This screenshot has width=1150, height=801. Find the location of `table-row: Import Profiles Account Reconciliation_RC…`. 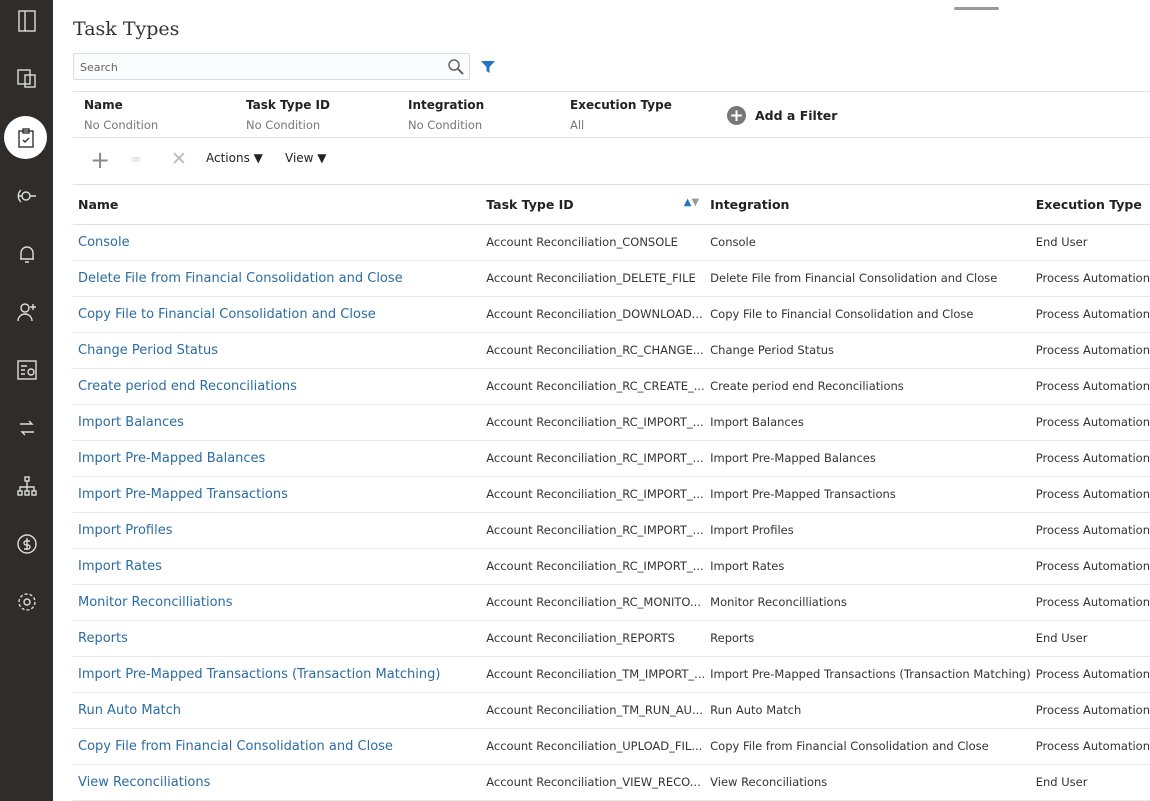

table-row: Import Profiles Account Reconciliation_RC… is located at coordinates (611, 530).